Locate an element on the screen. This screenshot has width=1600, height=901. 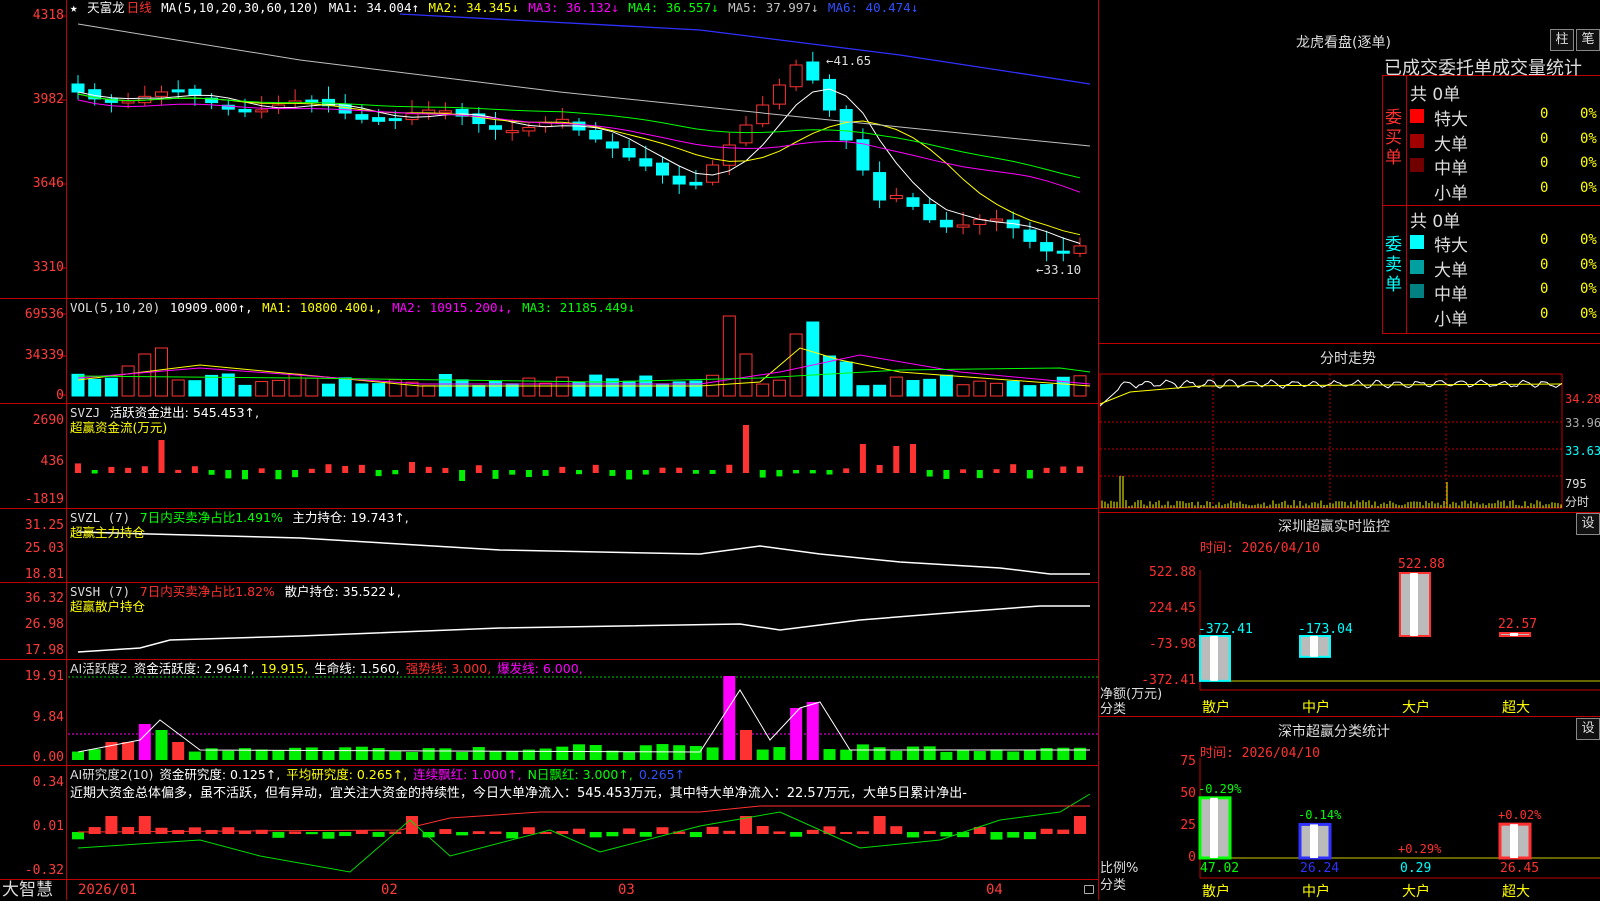
order-color-swatch is located at coordinates (1417, 189).